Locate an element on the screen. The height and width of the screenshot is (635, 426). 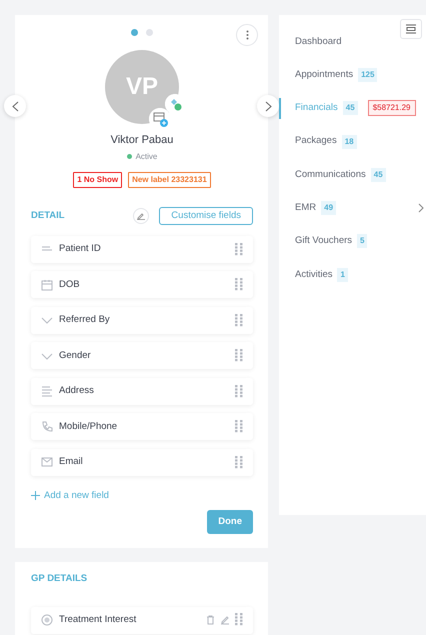
field-label: DOB is located at coordinates (69, 285).